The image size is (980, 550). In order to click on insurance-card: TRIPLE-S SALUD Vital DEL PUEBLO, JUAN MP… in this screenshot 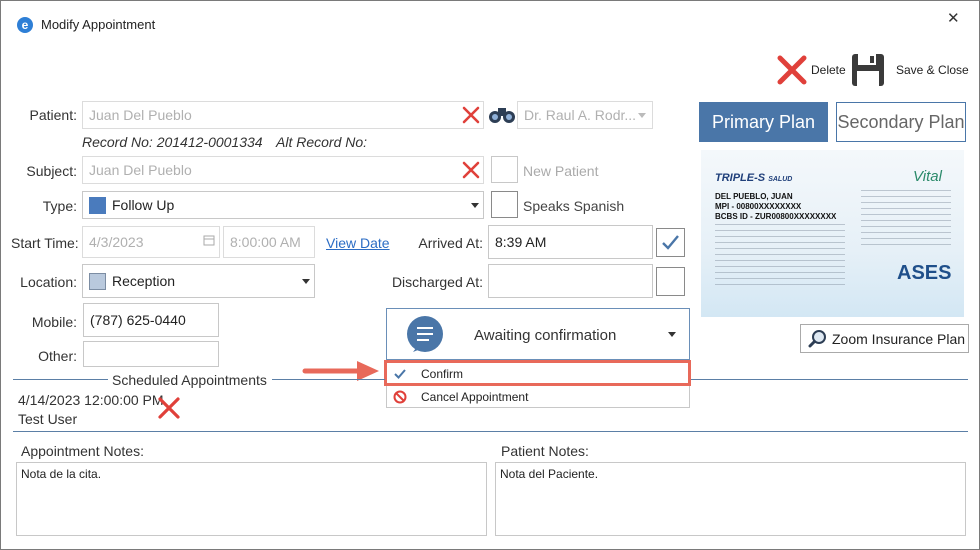, I will do `click(832, 233)`.